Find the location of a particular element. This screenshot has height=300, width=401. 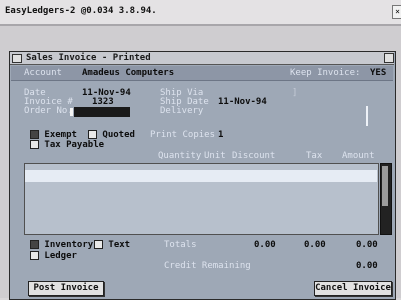

invoice-no-value: 1323 is located at coordinates (103, 102).